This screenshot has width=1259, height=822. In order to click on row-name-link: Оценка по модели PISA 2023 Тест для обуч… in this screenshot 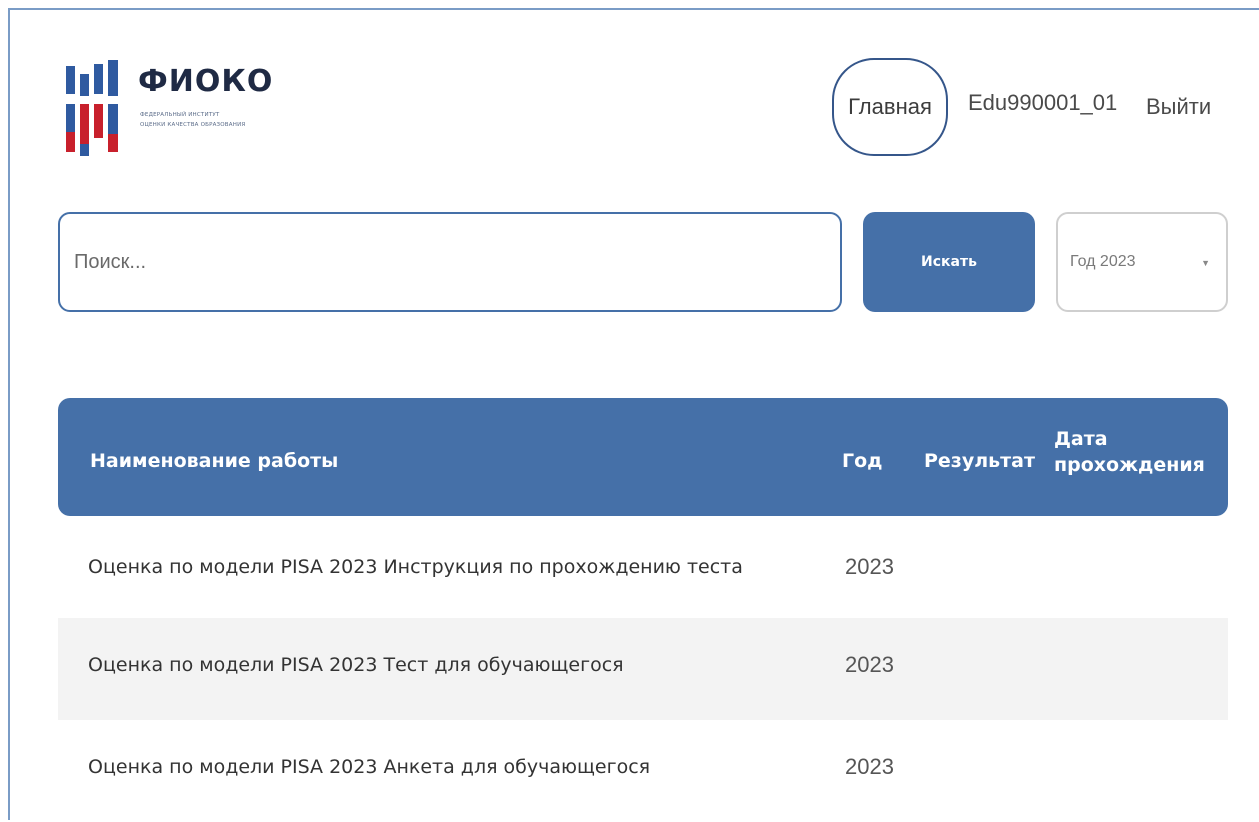, I will do `click(356, 665)`.